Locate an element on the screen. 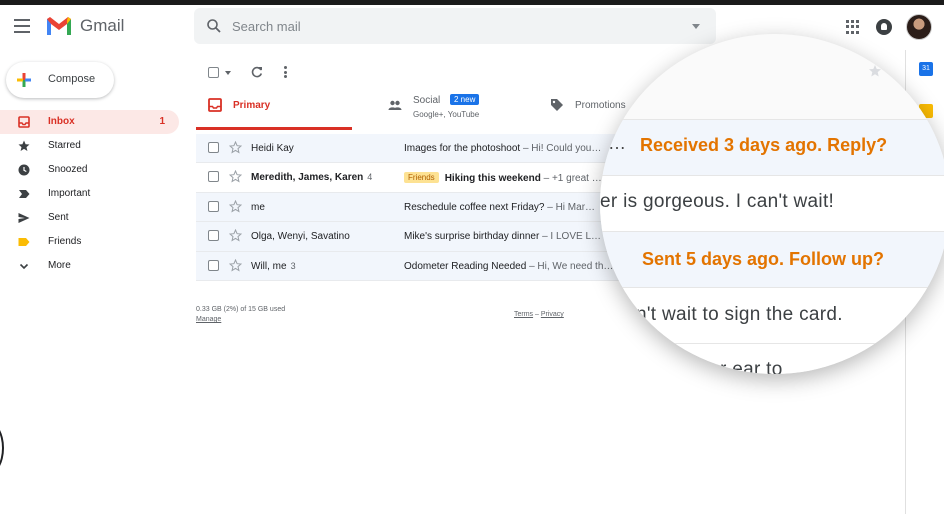  sidebar-item-label: Starred is located at coordinates (64, 145).